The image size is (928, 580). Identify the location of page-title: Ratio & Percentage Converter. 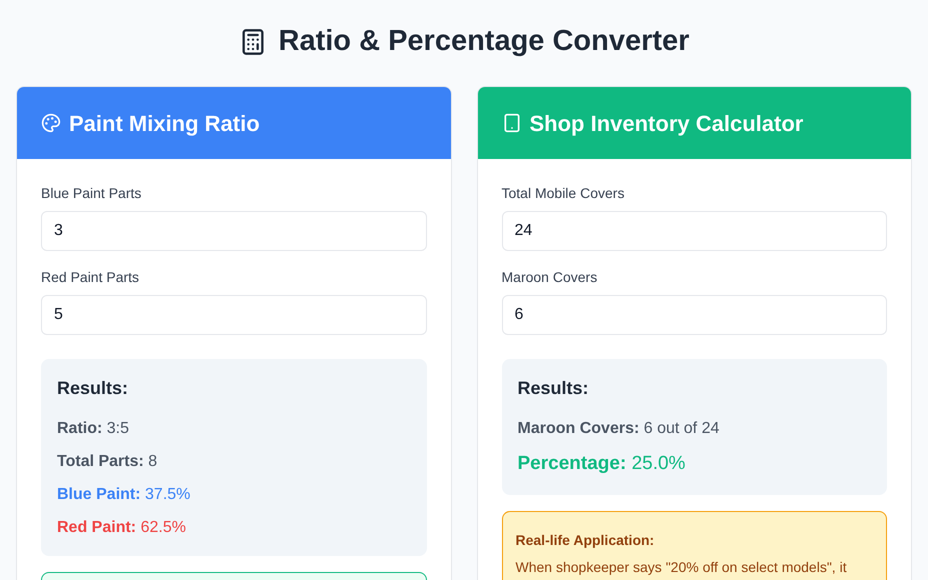
(484, 42).